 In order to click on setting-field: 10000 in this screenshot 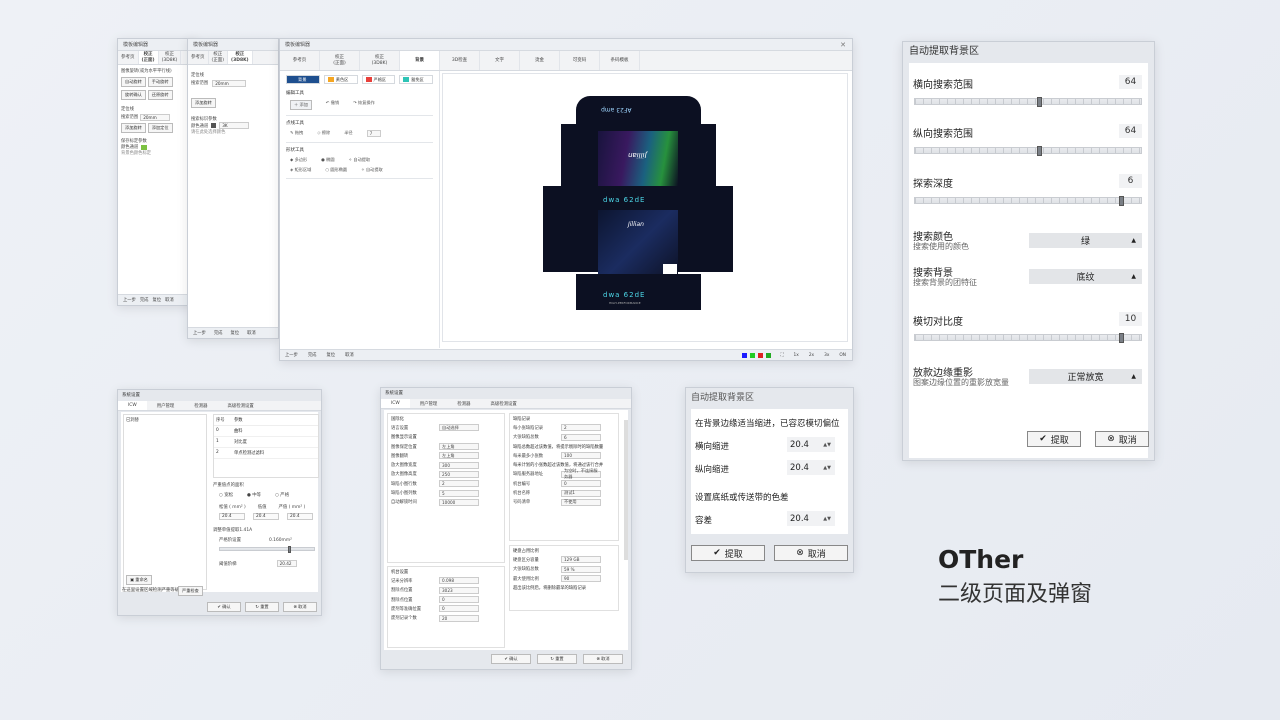, I will do `click(459, 502)`.